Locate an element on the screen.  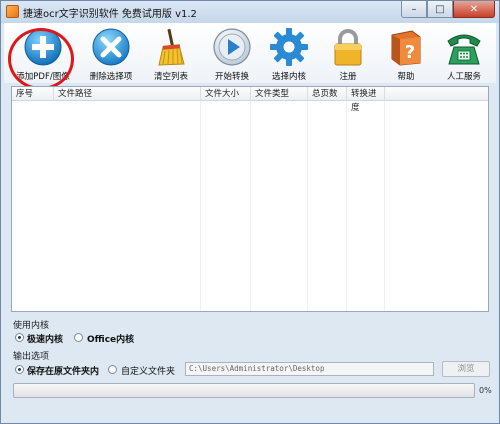
register-button: 注册 is located at coordinates (348, 53).